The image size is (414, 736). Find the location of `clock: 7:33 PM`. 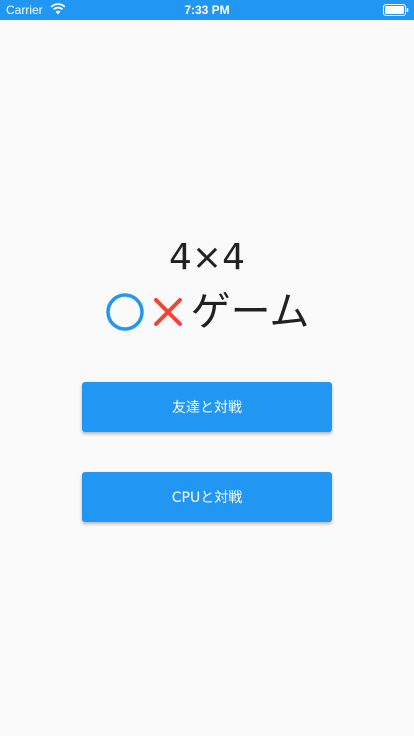

clock: 7:33 PM is located at coordinates (207, 10).